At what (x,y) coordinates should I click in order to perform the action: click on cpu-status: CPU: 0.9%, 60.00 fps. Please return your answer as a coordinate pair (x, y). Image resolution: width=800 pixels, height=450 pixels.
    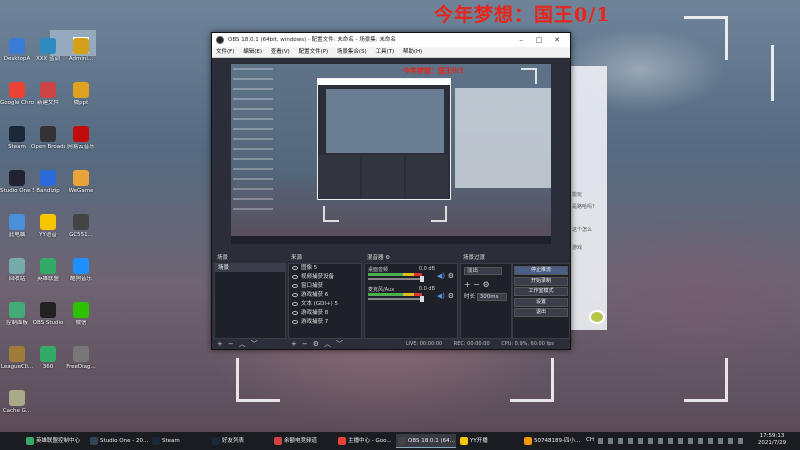
    Looking at the image, I should click on (527, 344).